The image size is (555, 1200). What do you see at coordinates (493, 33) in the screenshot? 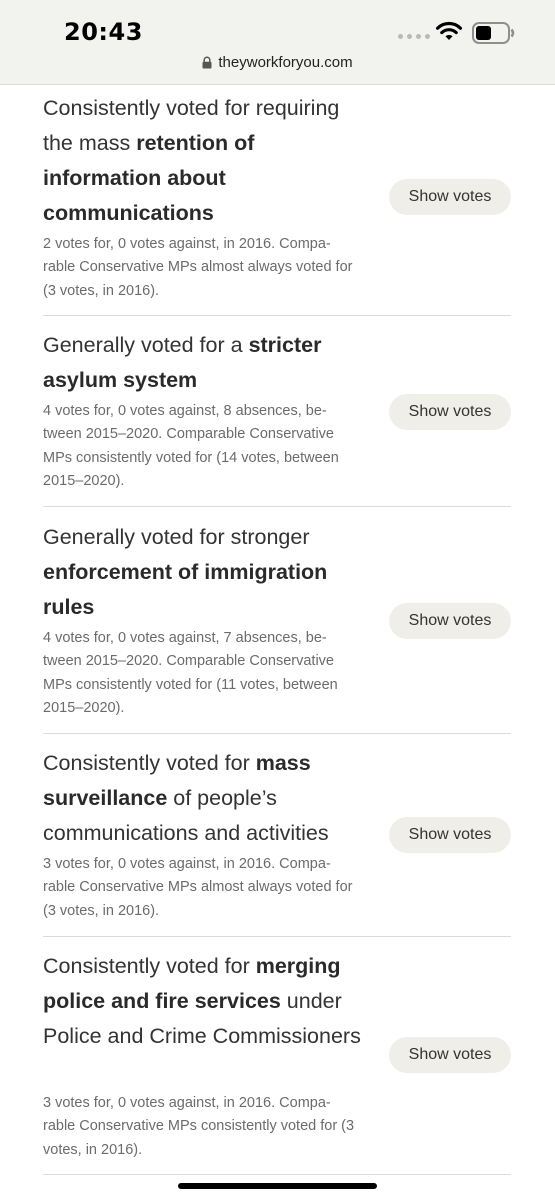
I see `battery-icon` at bounding box center [493, 33].